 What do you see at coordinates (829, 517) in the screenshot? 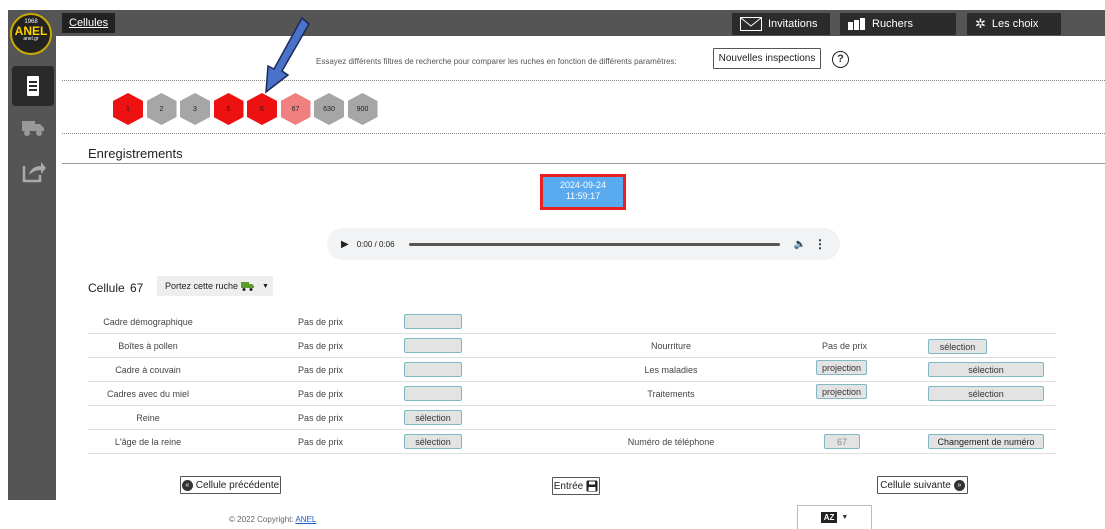
I see `translate-icon: AZ` at bounding box center [829, 517].